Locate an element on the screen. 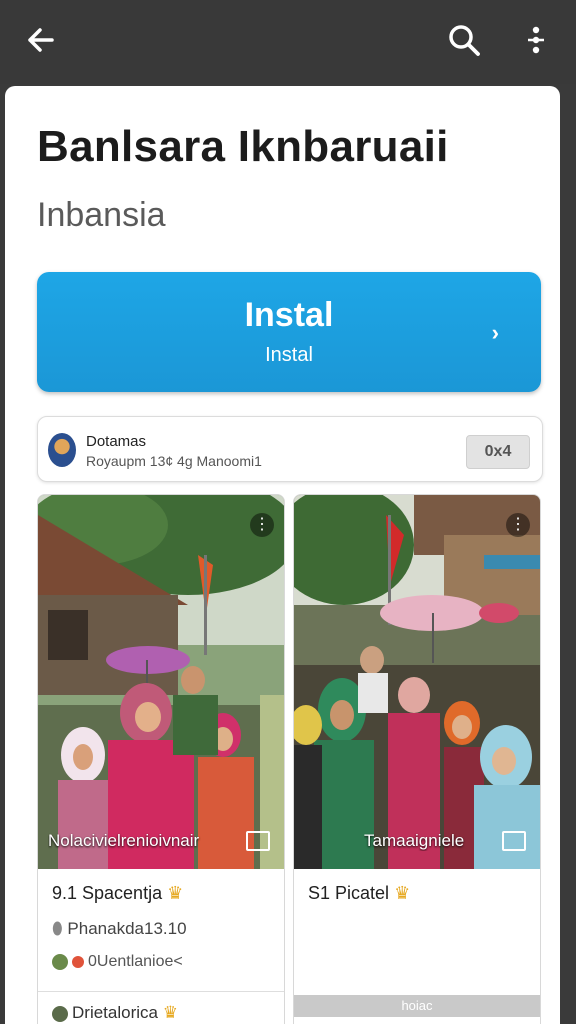  search-button is located at coordinates (464, 40).